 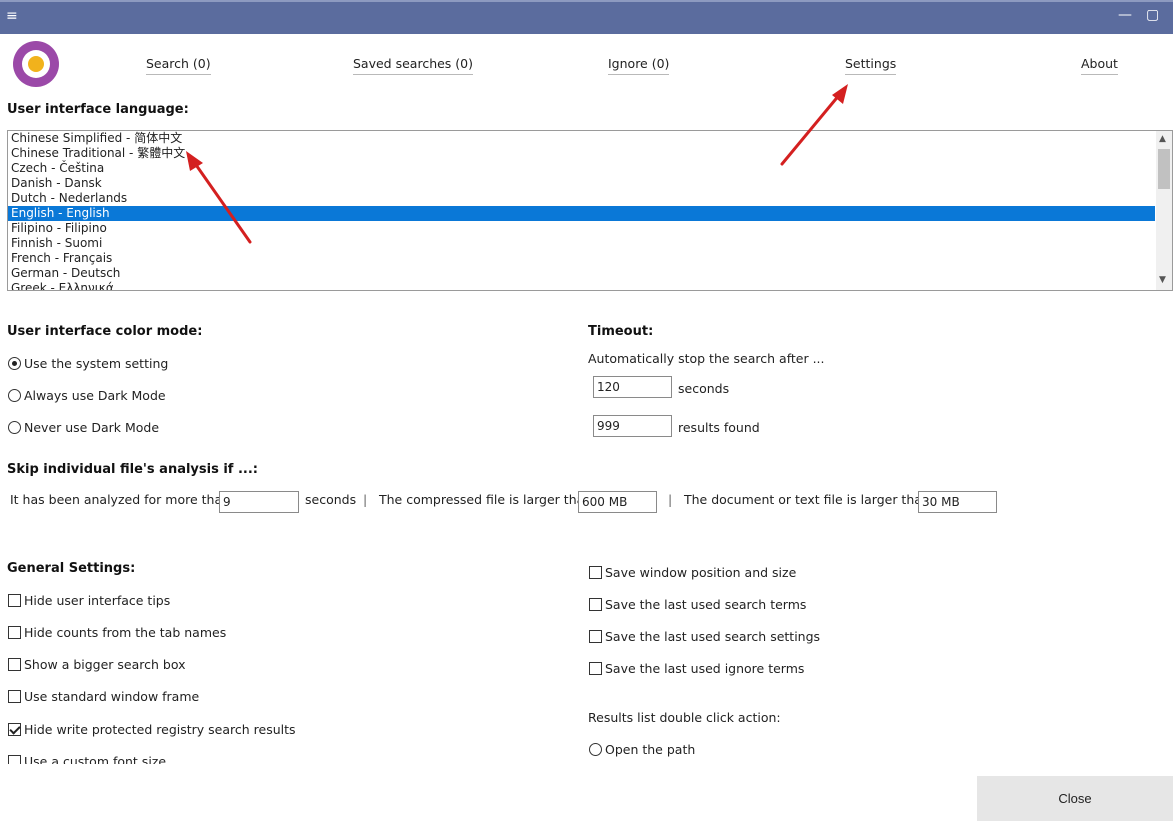 What do you see at coordinates (178, 65) in the screenshot?
I see `tab-search: Search (0)` at bounding box center [178, 65].